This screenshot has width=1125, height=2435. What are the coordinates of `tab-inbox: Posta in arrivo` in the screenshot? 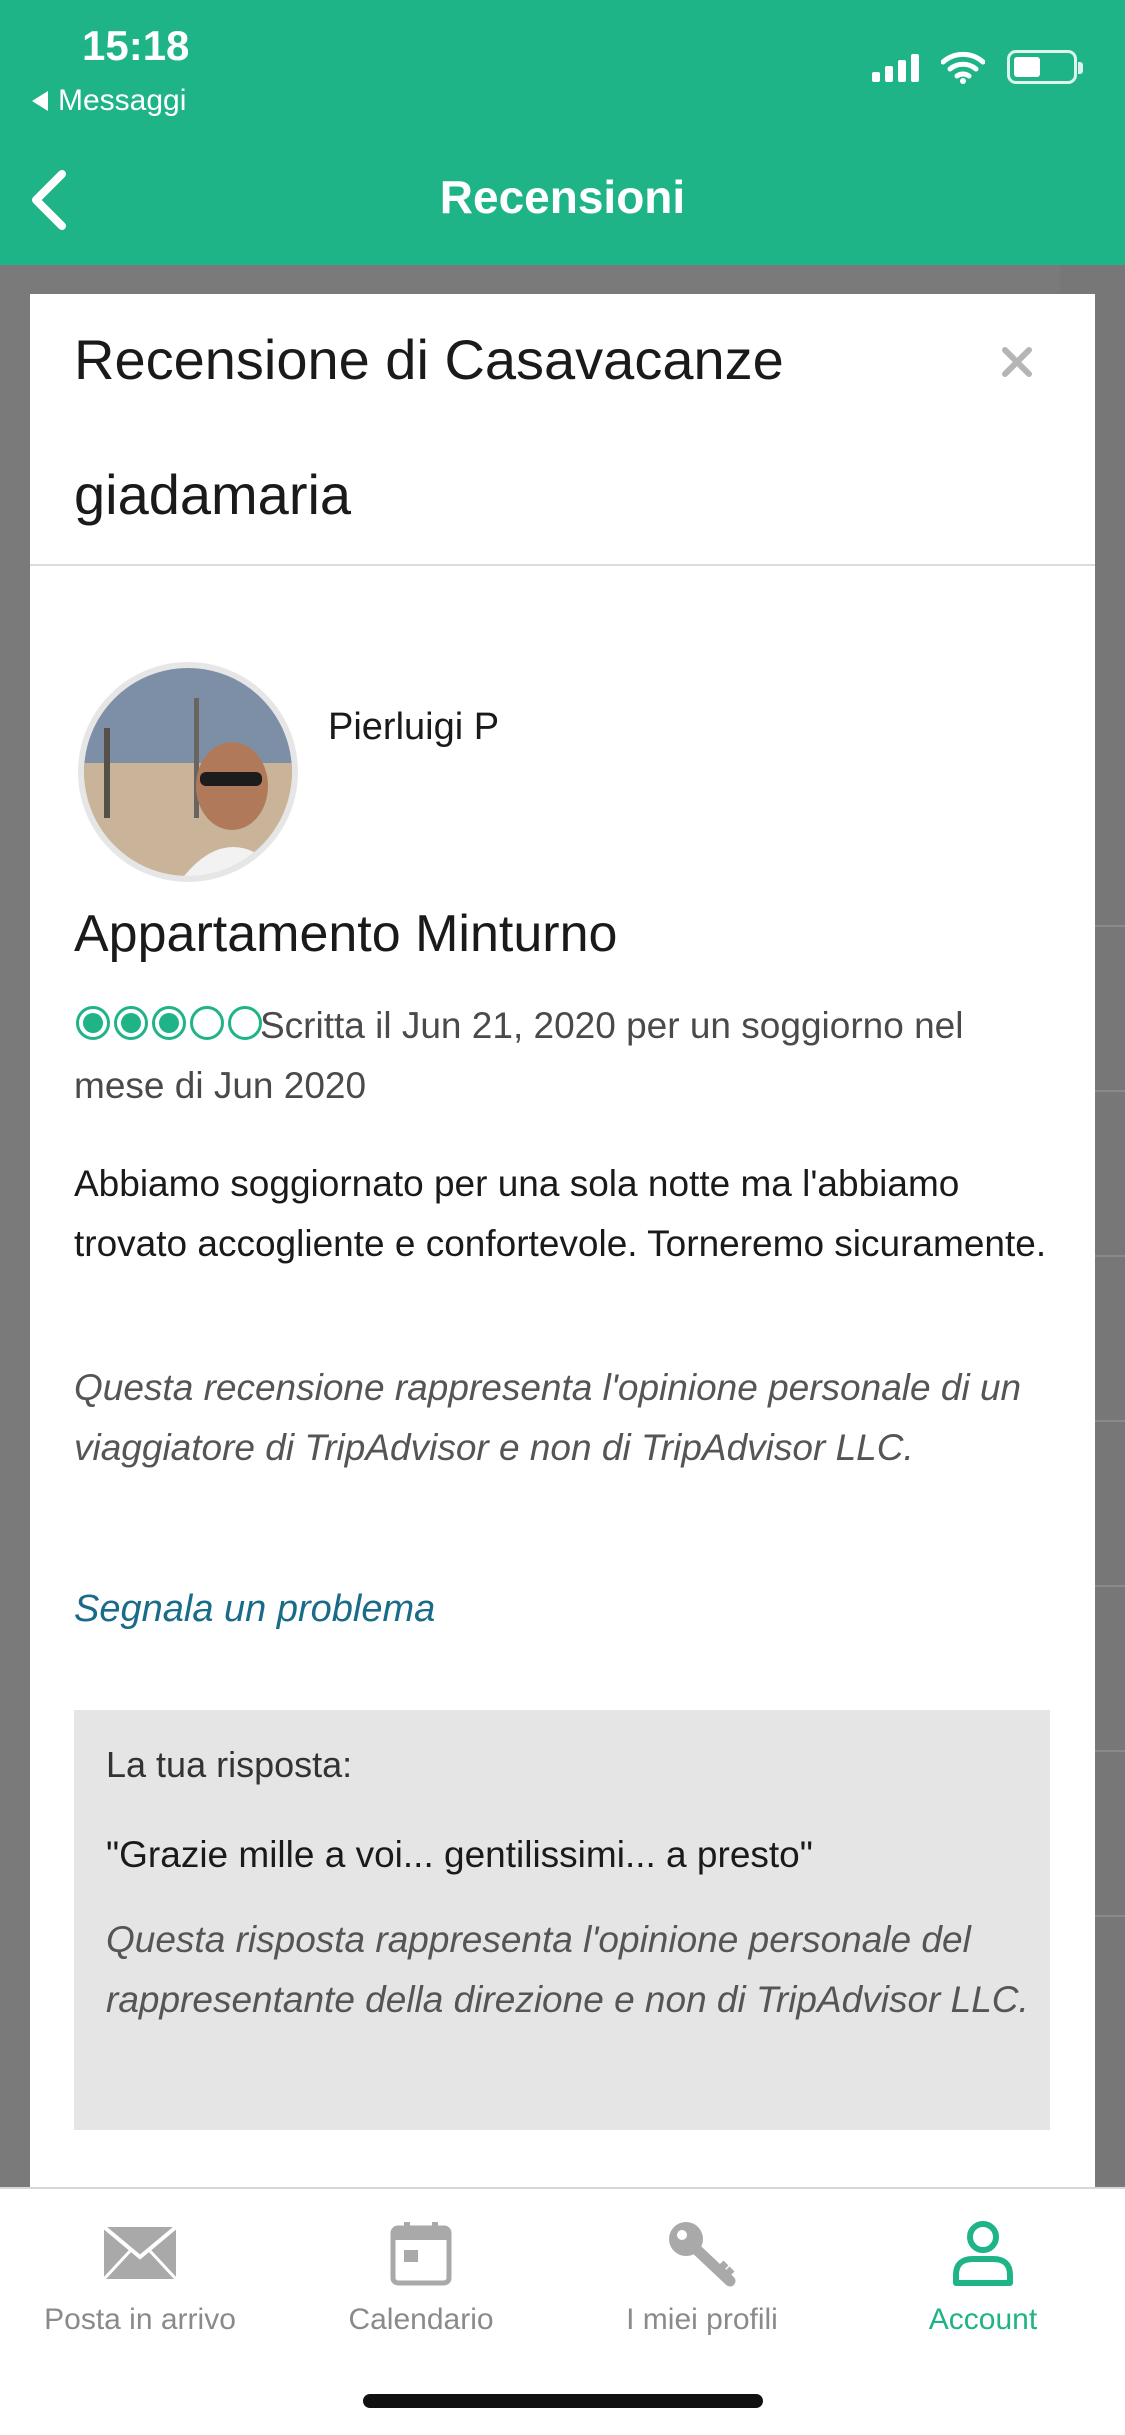 It's located at (140, 2277).